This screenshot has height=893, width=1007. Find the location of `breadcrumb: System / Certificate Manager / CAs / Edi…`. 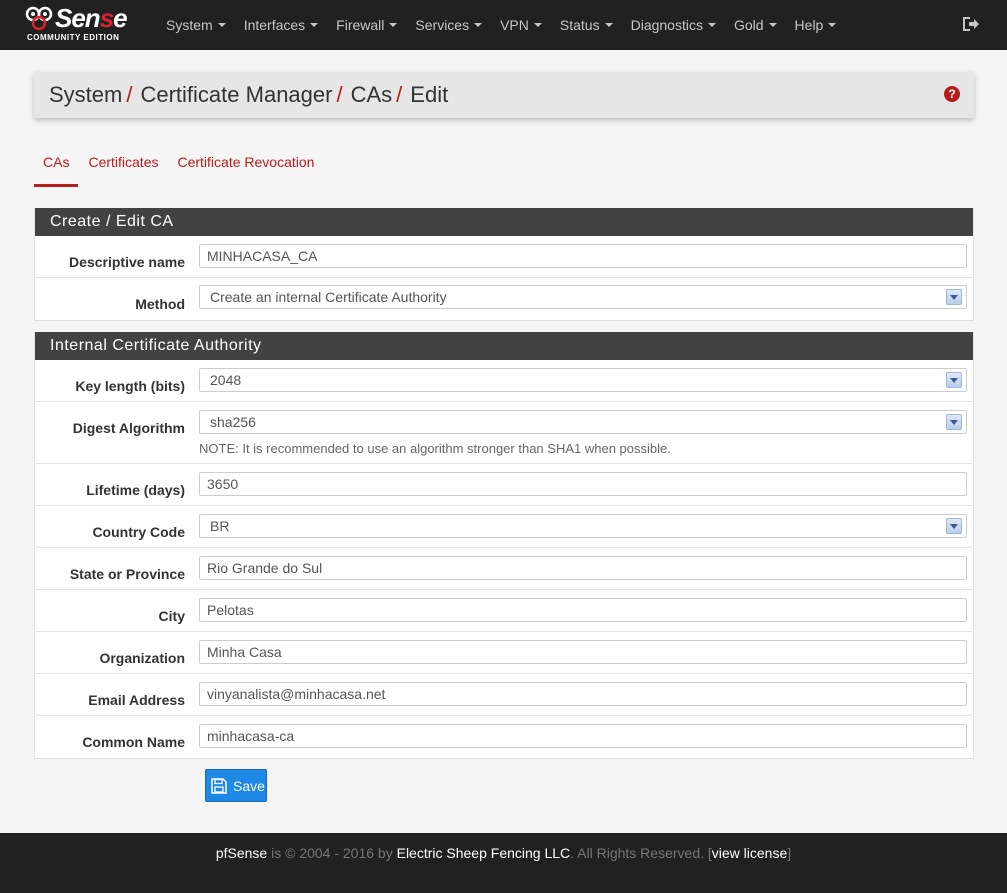

breadcrumb: System / Certificate Manager / CAs / Edi… is located at coordinates (504, 95).